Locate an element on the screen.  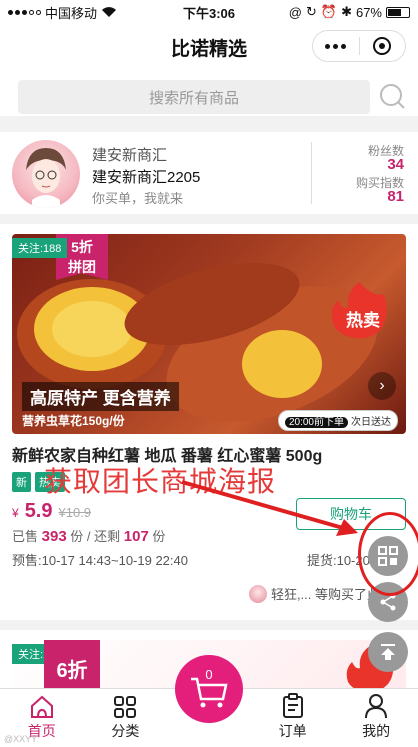
delivery-badge: 20:00前下单 次日送达 is located at coordinates (337, 420).